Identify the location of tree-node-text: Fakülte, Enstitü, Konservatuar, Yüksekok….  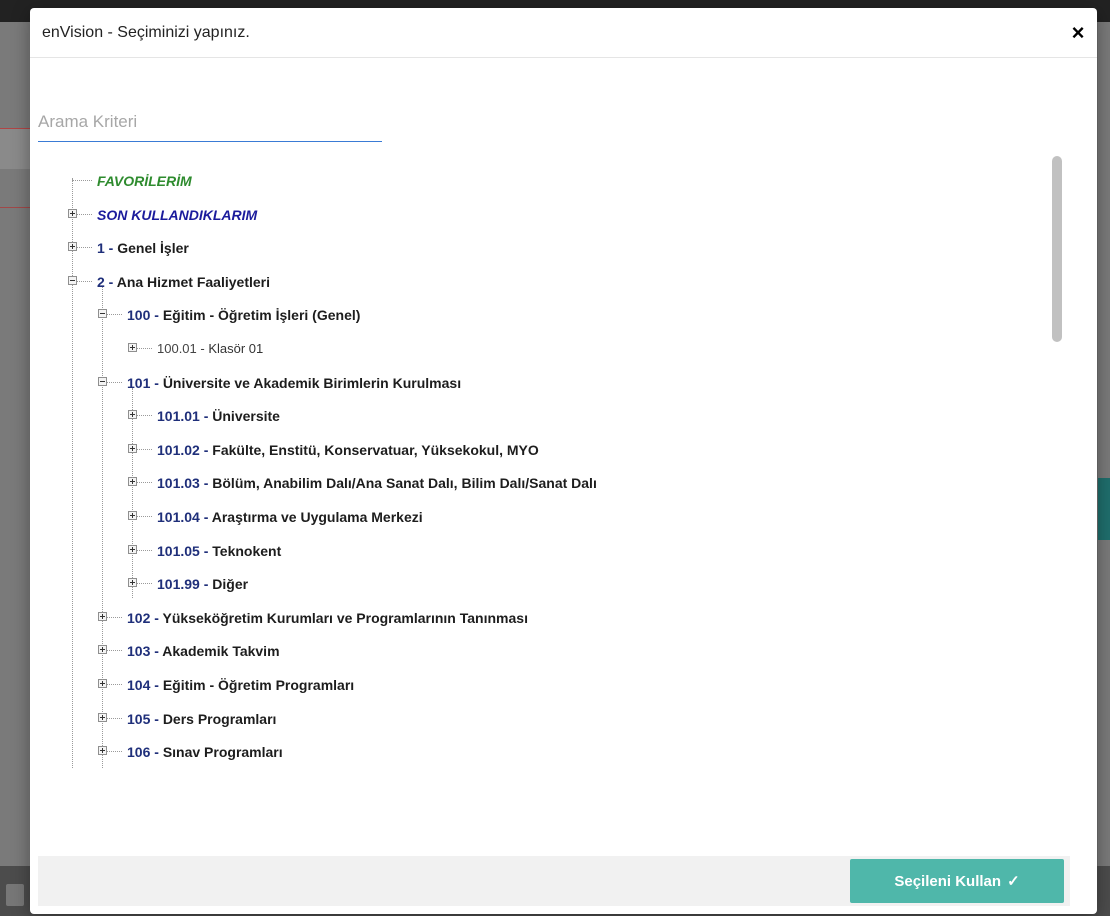
(375, 449).